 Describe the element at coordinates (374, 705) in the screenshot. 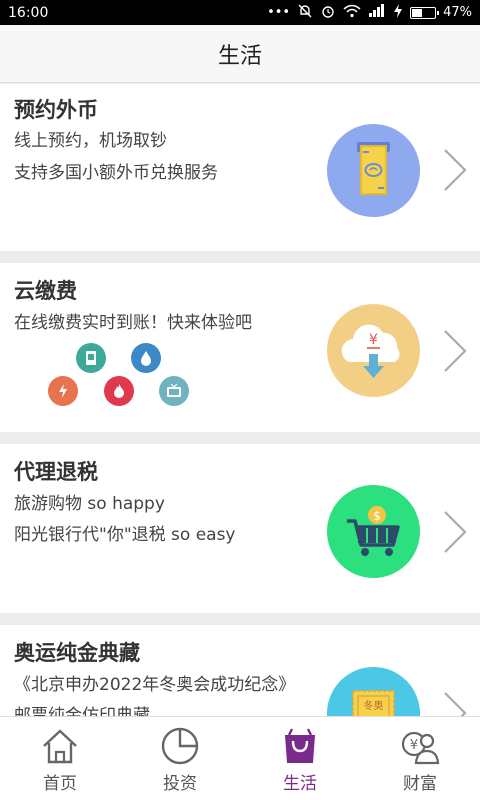

I see `stamp-label: 冬奥` at that location.